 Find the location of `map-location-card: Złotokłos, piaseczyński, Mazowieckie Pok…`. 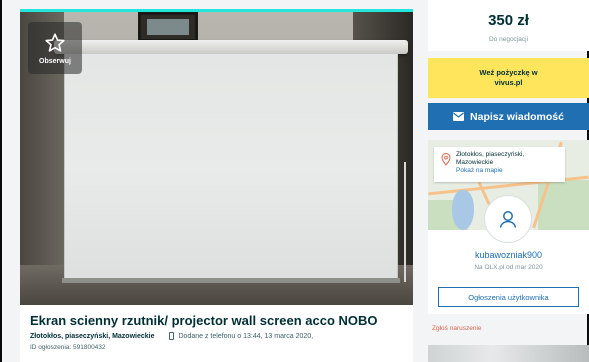

map-location-card: Złotokłos, piaseczyński, Mazowieckie Pok… is located at coordinates (499, 164).